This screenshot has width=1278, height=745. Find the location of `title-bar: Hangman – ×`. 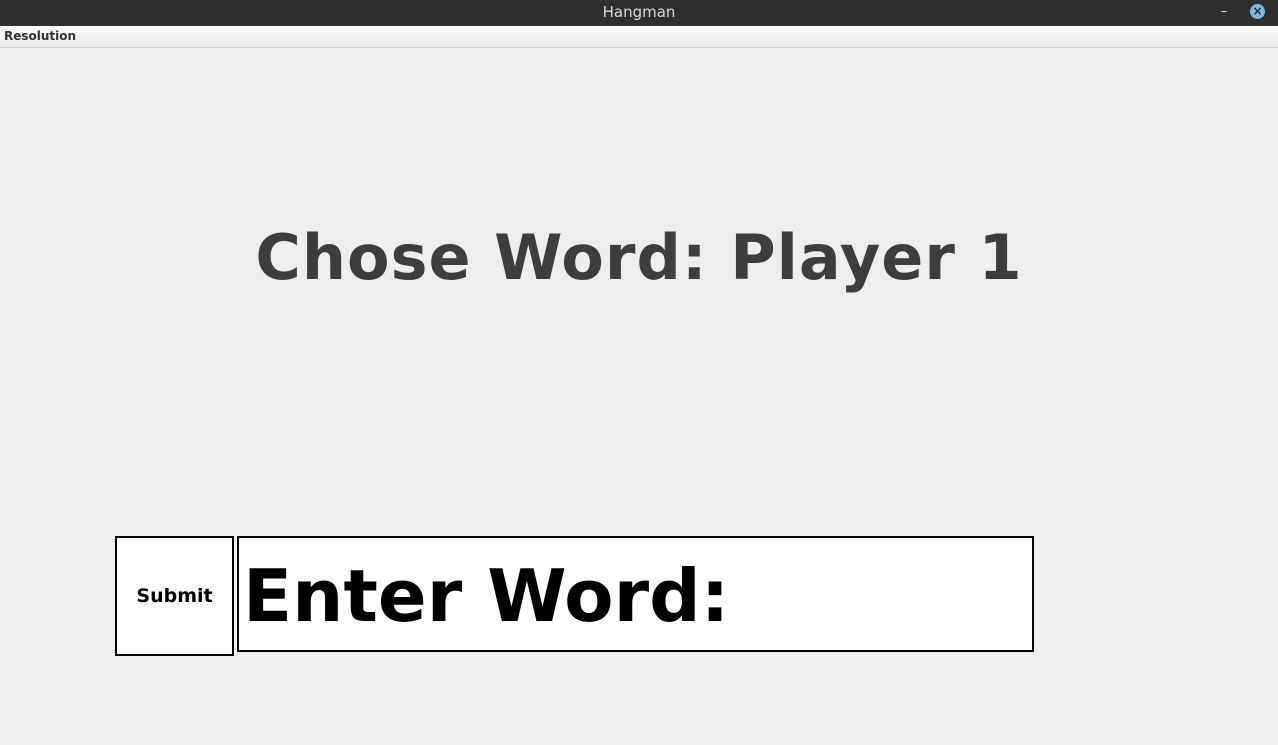

title-bar: Hangman – × is located at coordinates (639, 13).